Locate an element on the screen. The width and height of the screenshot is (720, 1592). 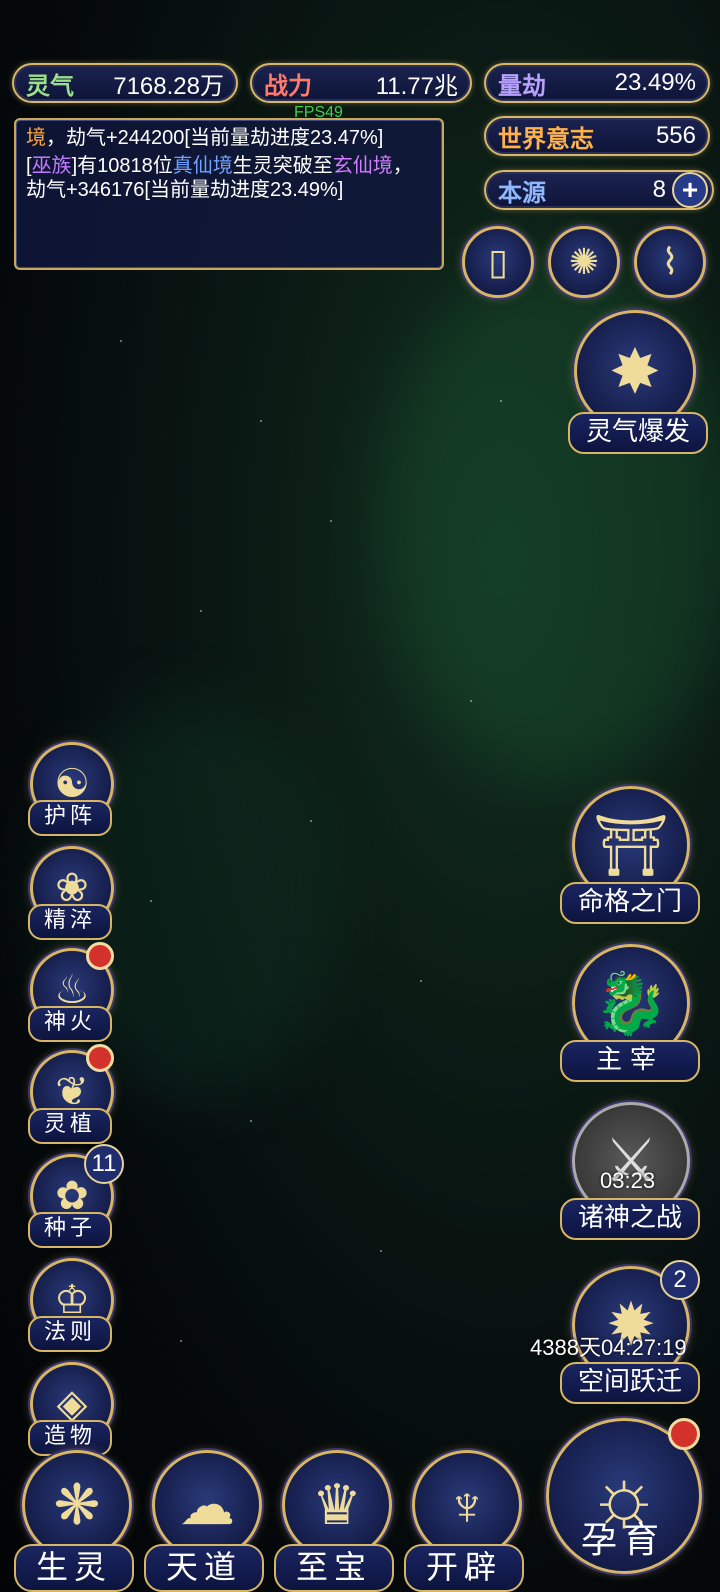
zhanli-label: 战力 is located at coordinates (288, 85).